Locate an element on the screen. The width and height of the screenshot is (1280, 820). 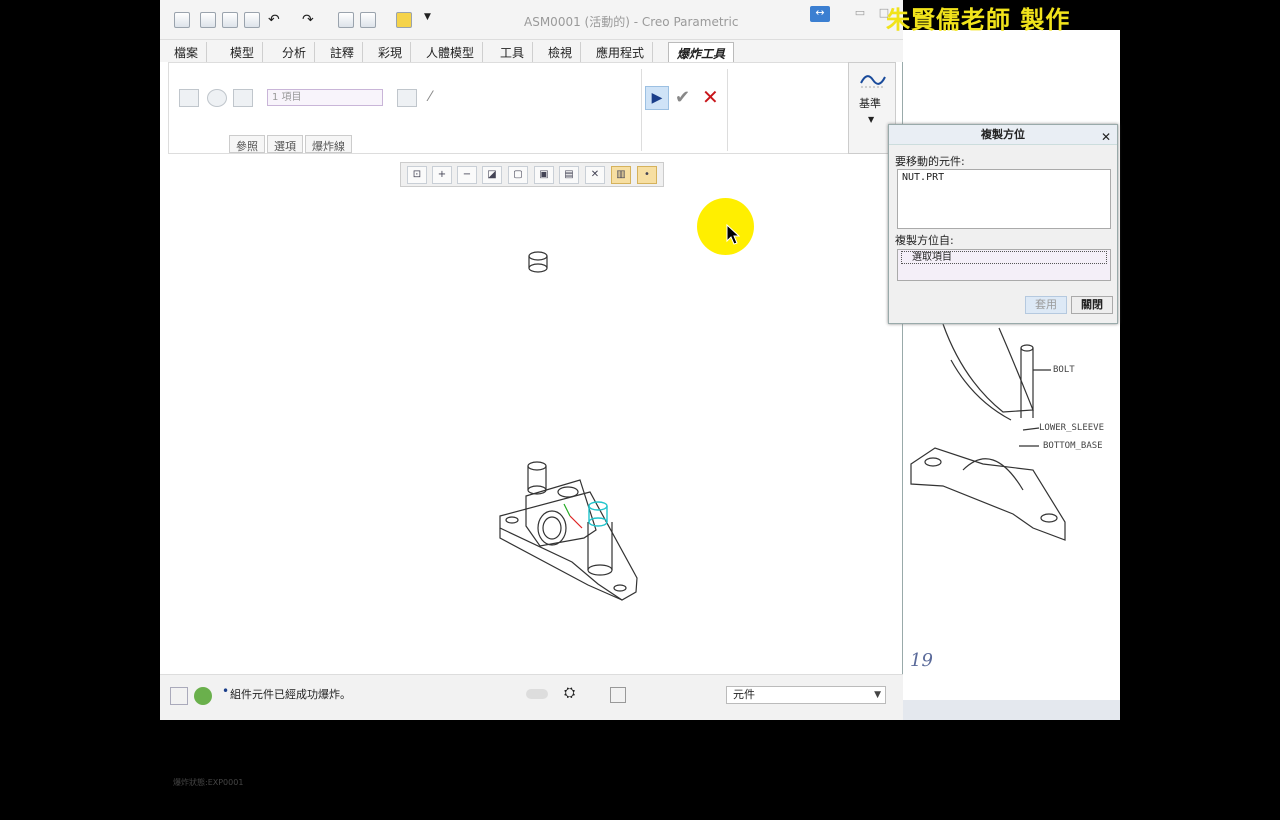
graphics-toolbar: ⊡ + − ◪ ▢ ▣ ▤ ✕ ▥ • is located at coordinates (532, 174).